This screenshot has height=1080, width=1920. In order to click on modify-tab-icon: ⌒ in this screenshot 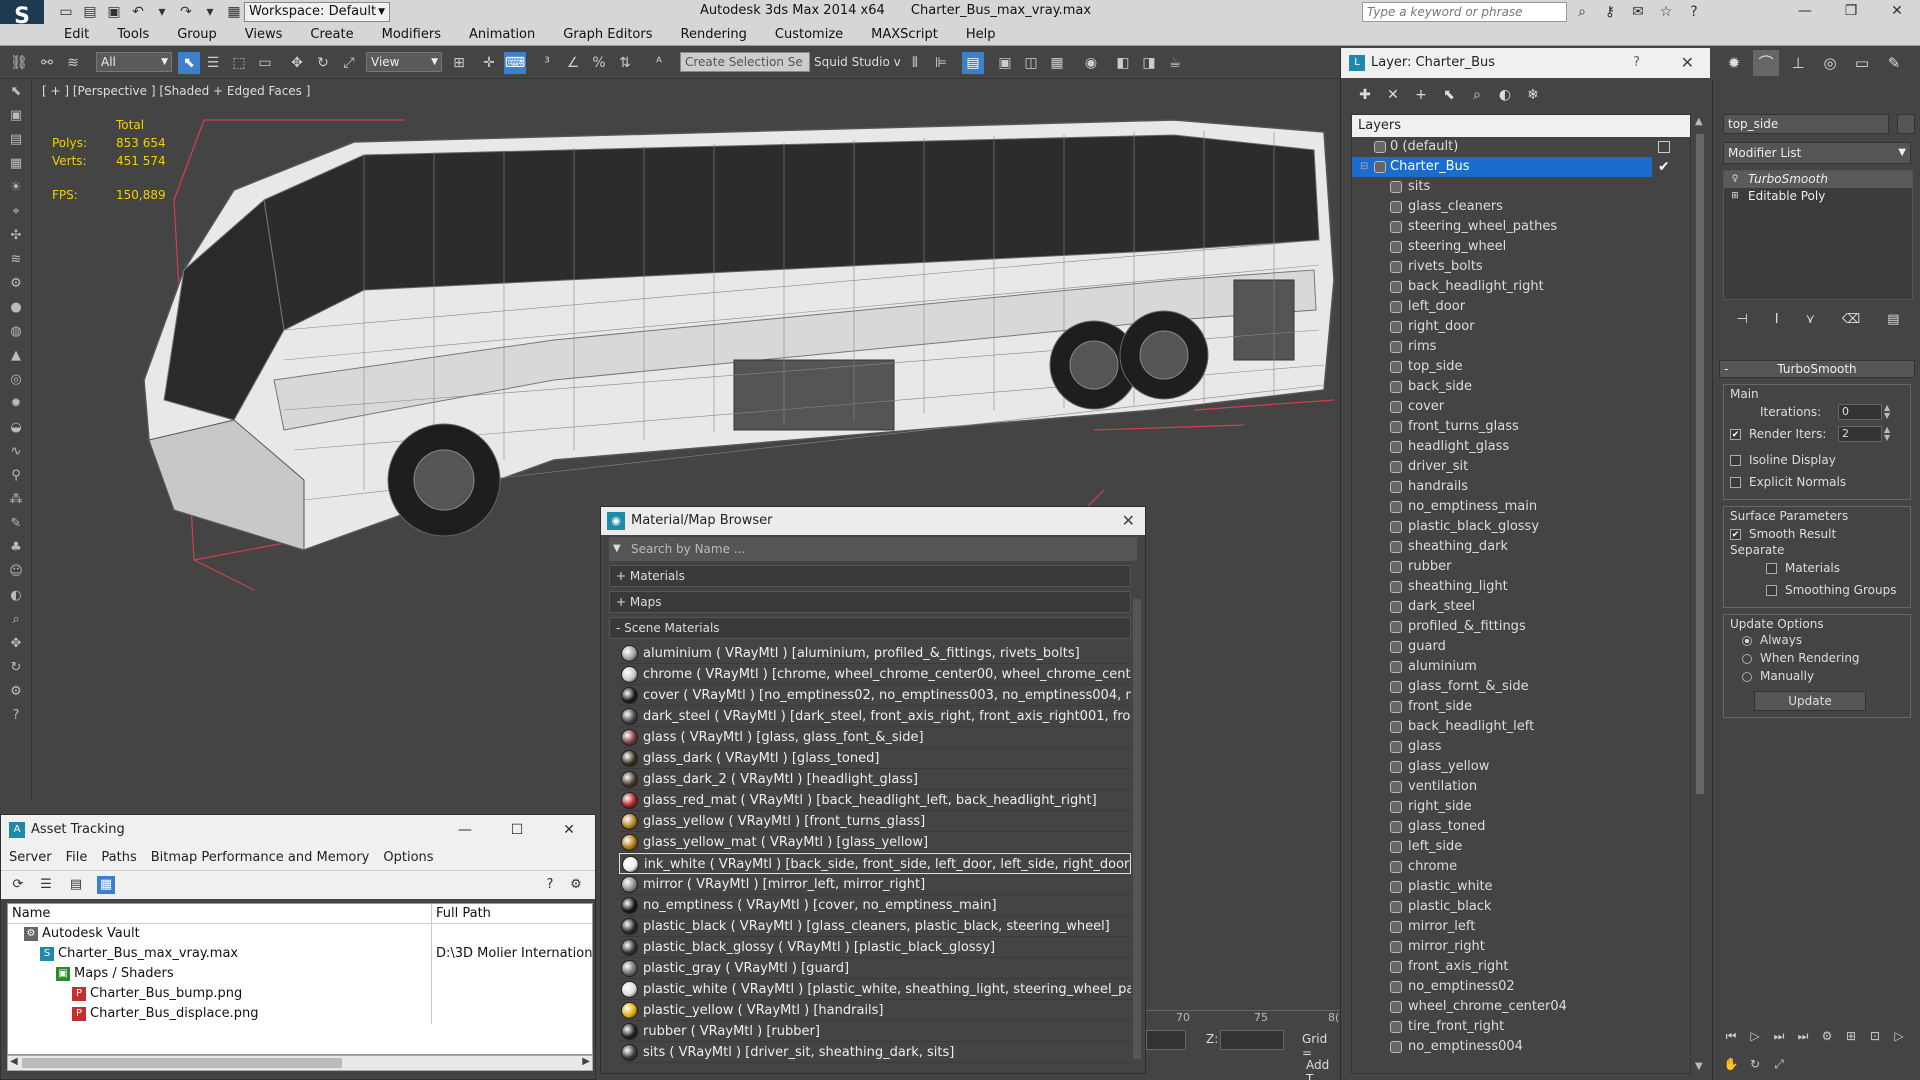, I will do `click(1766, 63)`.